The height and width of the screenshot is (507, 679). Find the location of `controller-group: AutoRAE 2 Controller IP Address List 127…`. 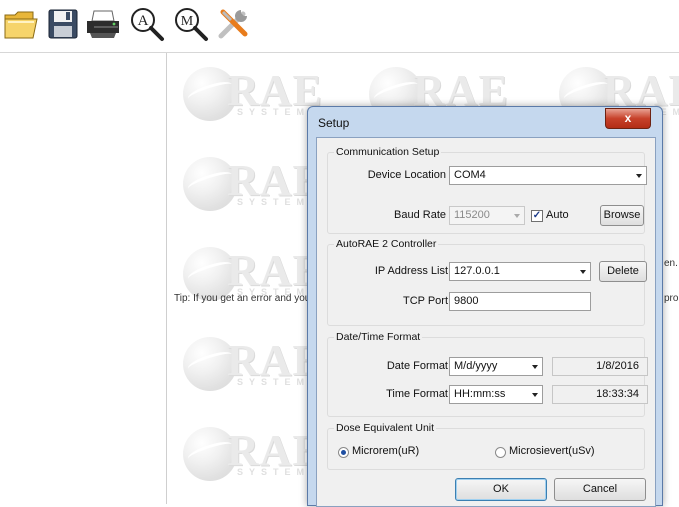

controller-group: AutoRAE 2 Controller IP Address List 127… is located at coordinates (487, 282).